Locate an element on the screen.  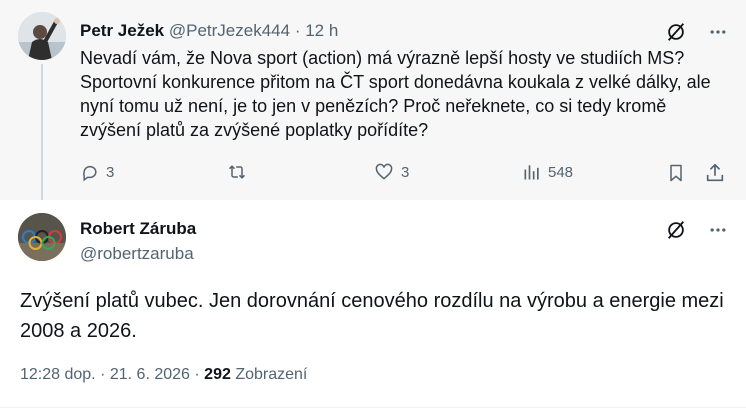
views-count: 548 is located at coordinates (561, 172).